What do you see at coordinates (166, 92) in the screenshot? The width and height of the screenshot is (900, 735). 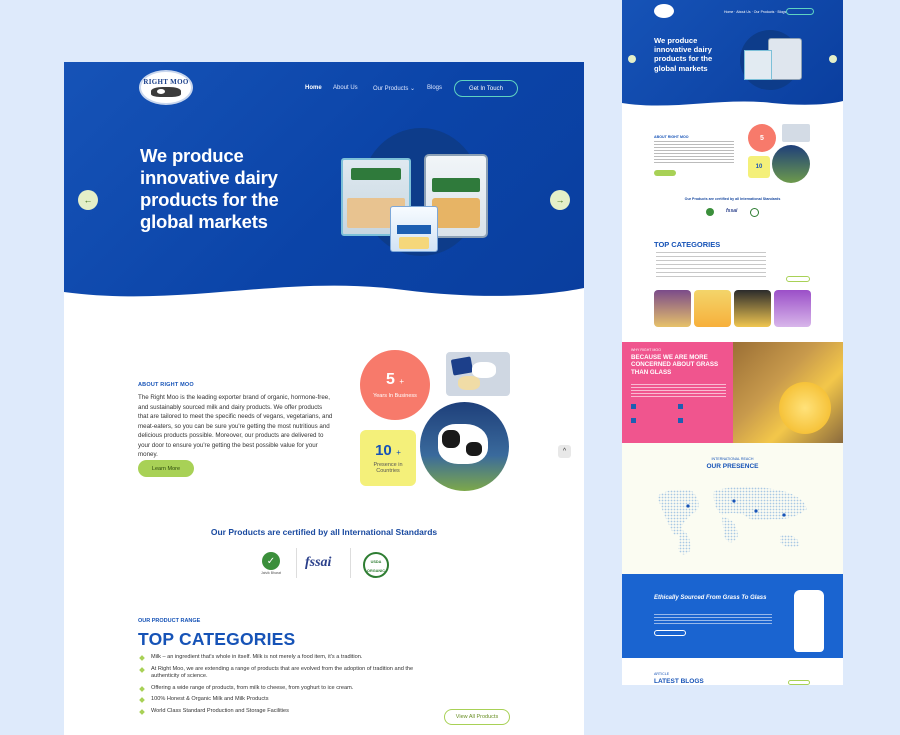 I see `cow-icon` at bounding box center [166, 92].